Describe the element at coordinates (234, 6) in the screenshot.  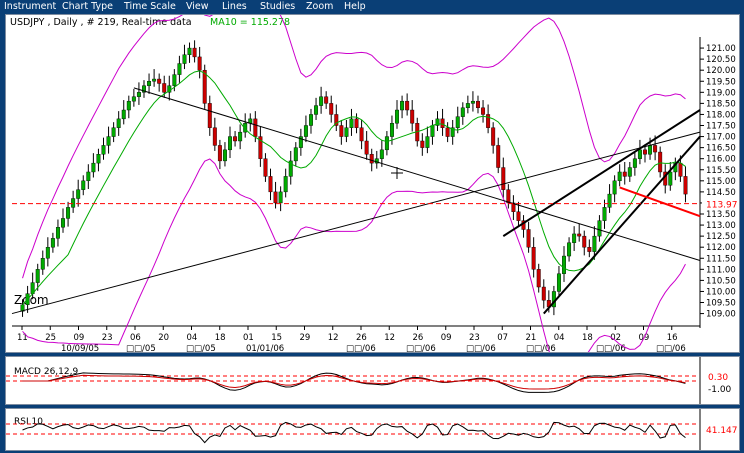
I see `menu-lines: Lines` at that location.